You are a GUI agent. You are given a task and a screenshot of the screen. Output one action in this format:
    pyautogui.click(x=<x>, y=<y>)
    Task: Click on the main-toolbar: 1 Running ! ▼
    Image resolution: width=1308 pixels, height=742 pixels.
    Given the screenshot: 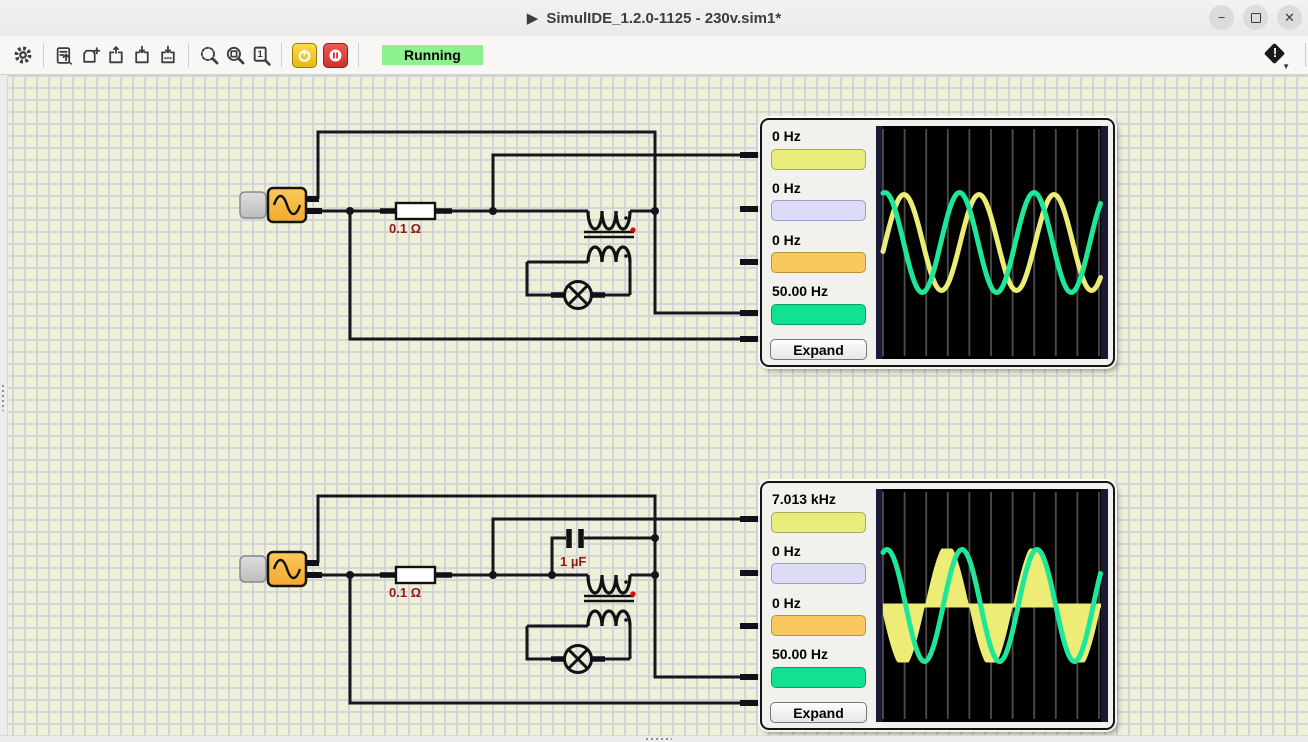 What is the action you would take?
    pyautogui.click(x=654, y=55)
    